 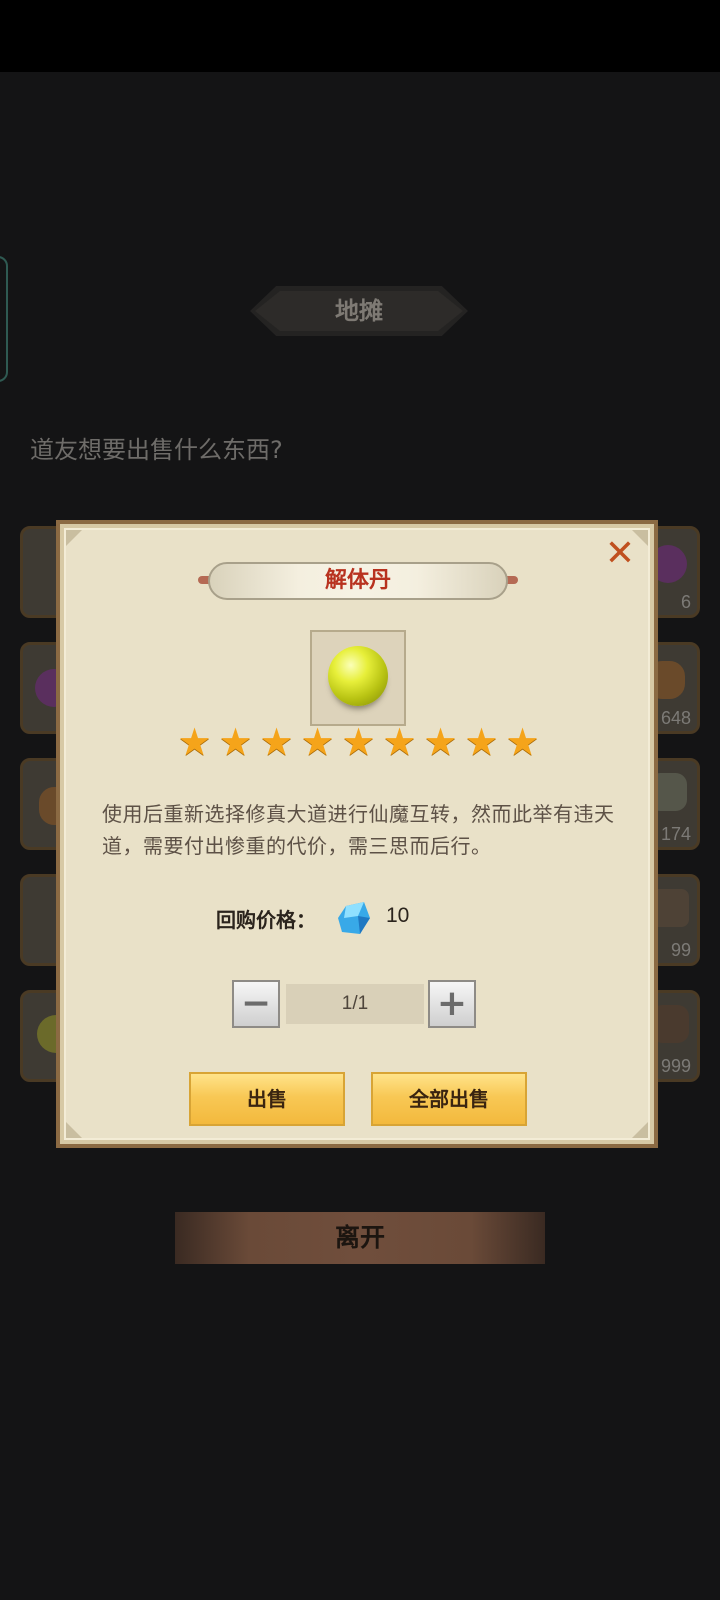 I want to click on slot-count: 99, so click(x=680, y=950).